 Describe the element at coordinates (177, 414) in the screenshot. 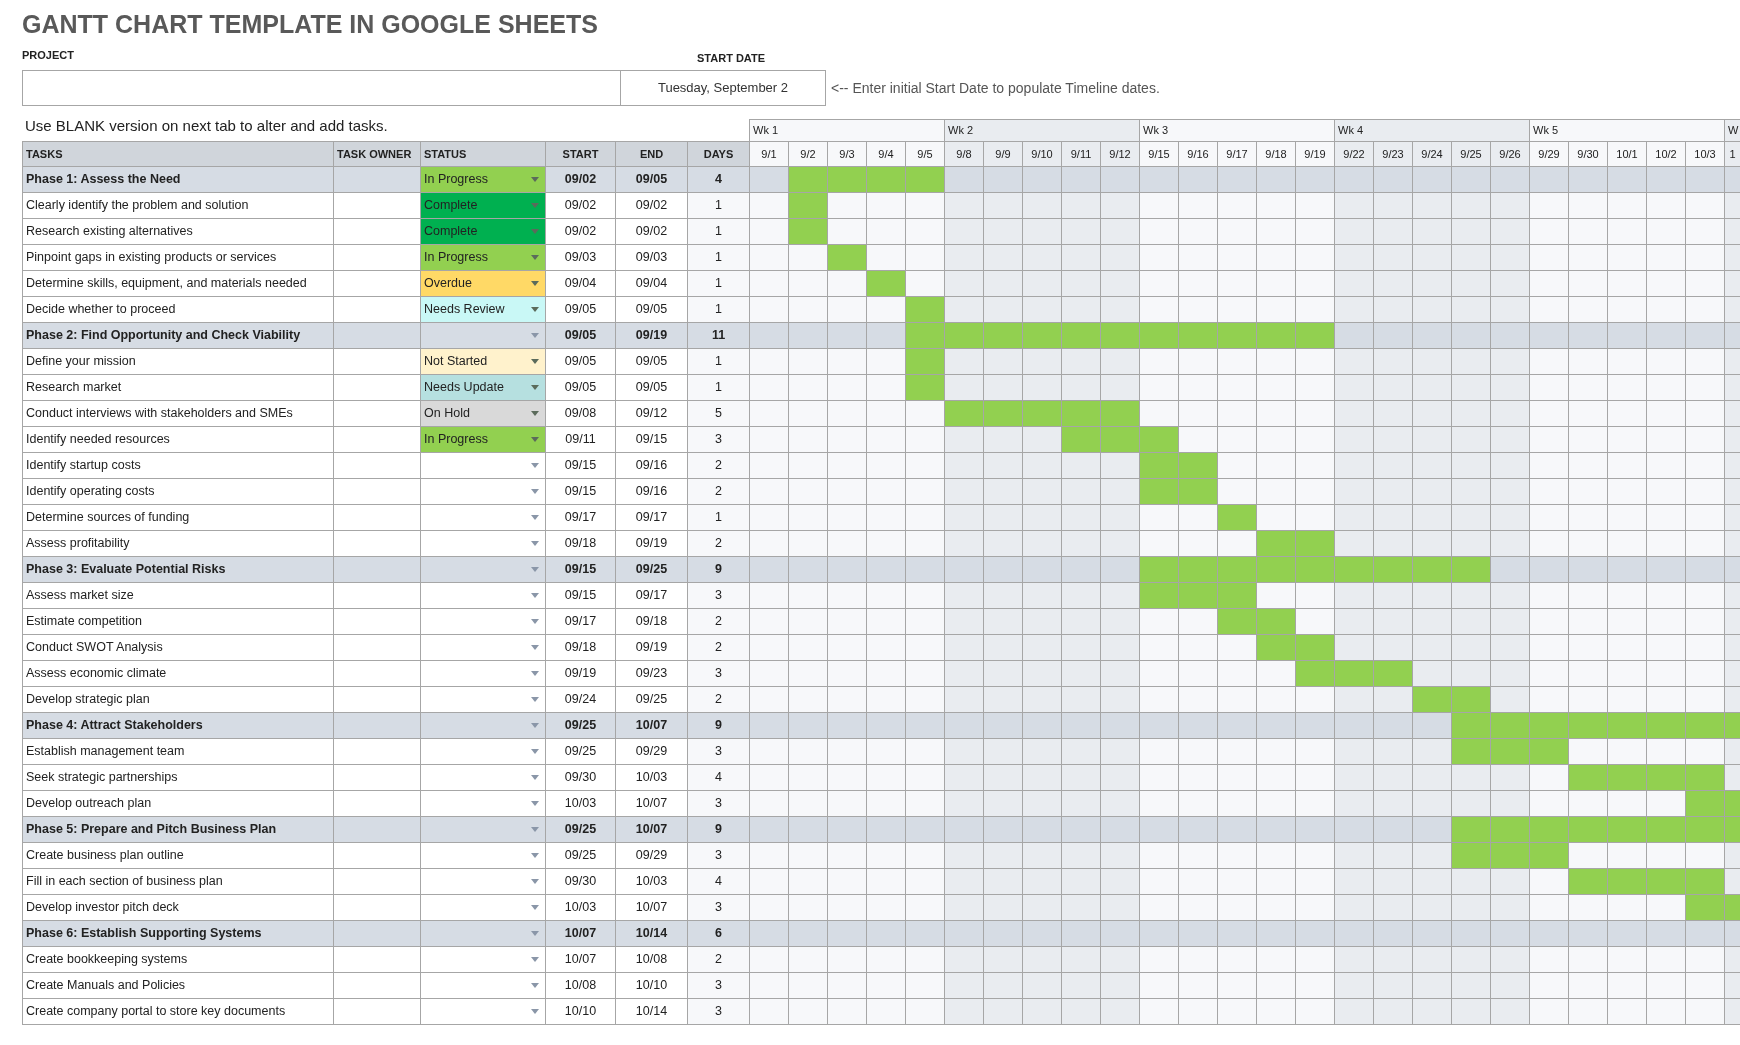

I see `task-cell: Conduct interviews with stakeholders and SMEs` at that location.